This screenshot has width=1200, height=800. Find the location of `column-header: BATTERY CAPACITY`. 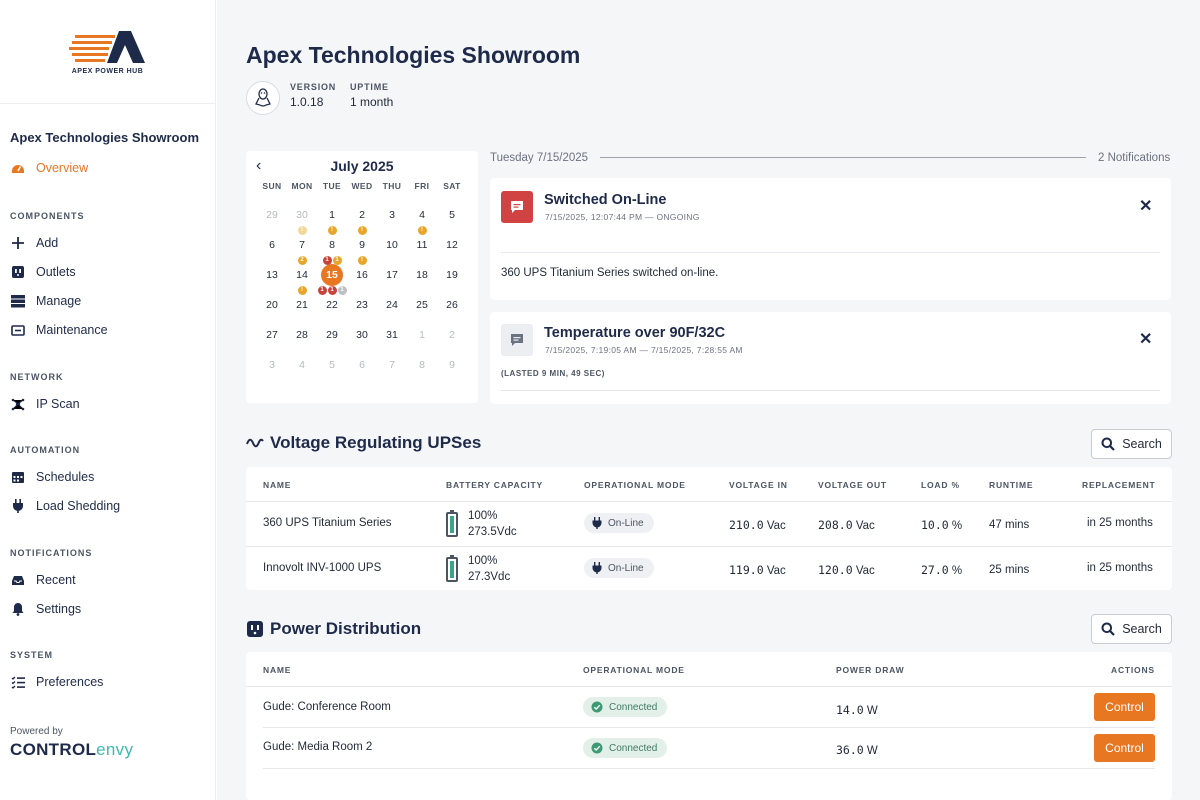

column-header: BATTERY CAPACITY is located at coordinates (495, 485).